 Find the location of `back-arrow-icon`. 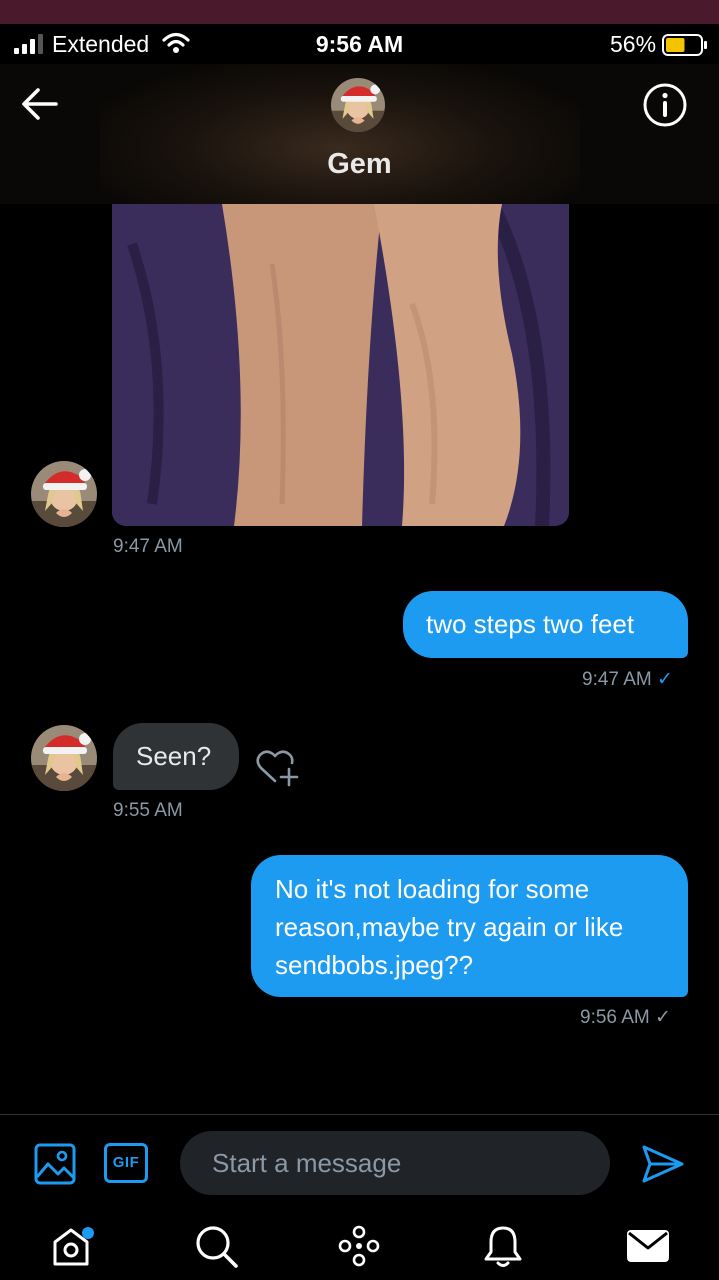

back-arrow-icon is located at coordinates (40, 104).